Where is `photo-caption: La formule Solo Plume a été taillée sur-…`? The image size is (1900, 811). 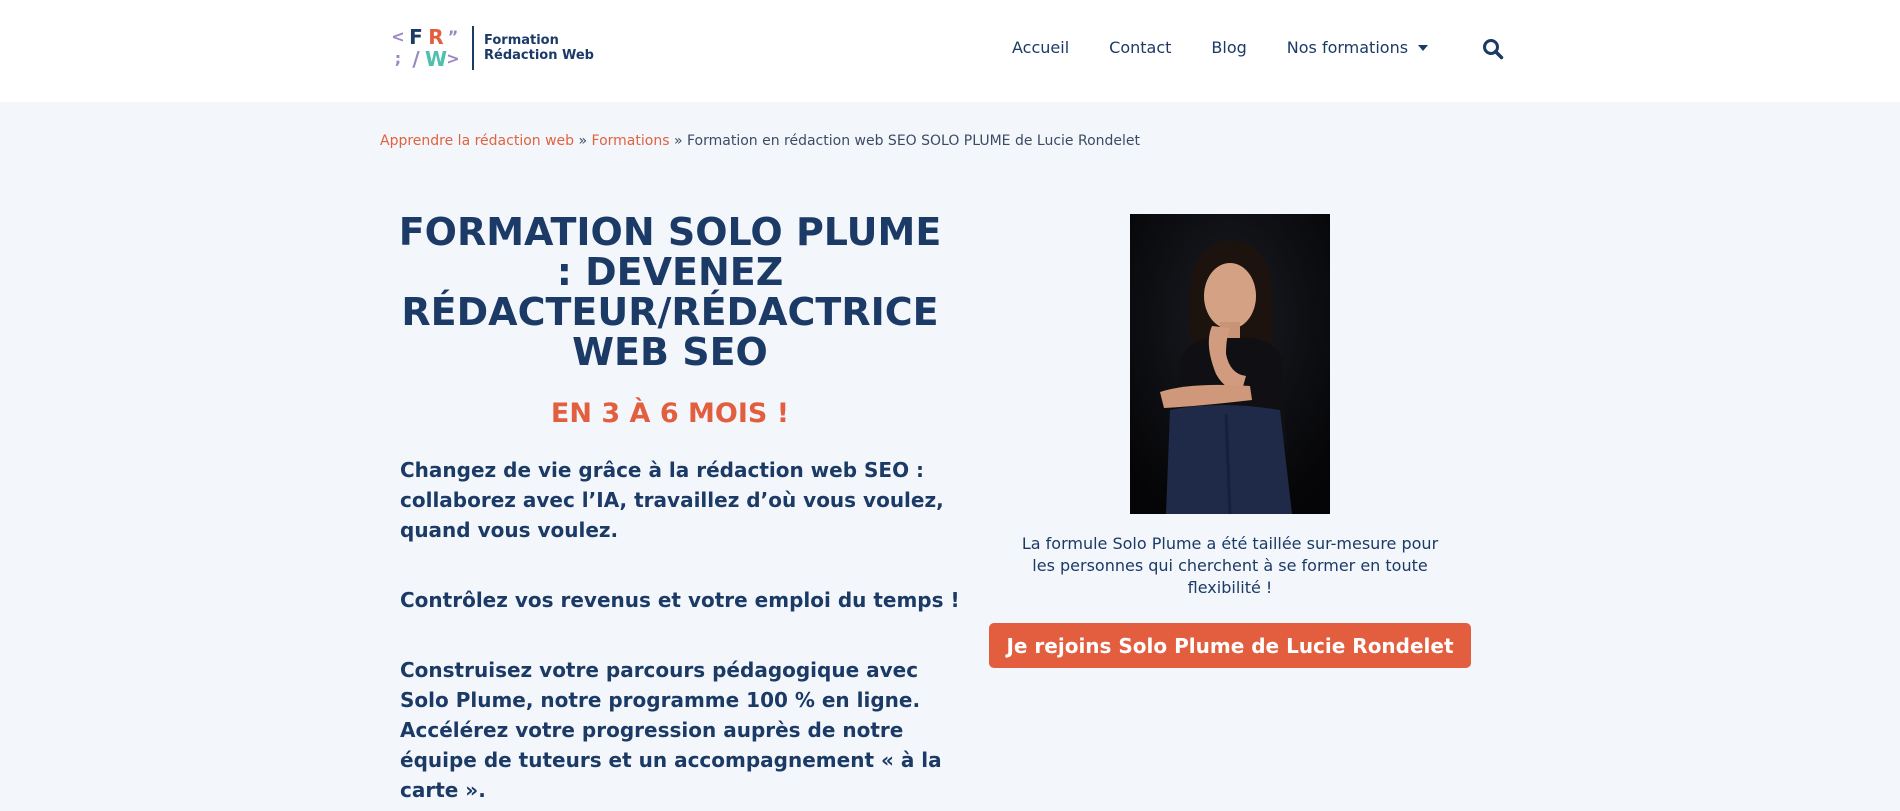 photo-caption: La formule Solo Plume a été taillée sur-… is located at coordinates (1230, 565).